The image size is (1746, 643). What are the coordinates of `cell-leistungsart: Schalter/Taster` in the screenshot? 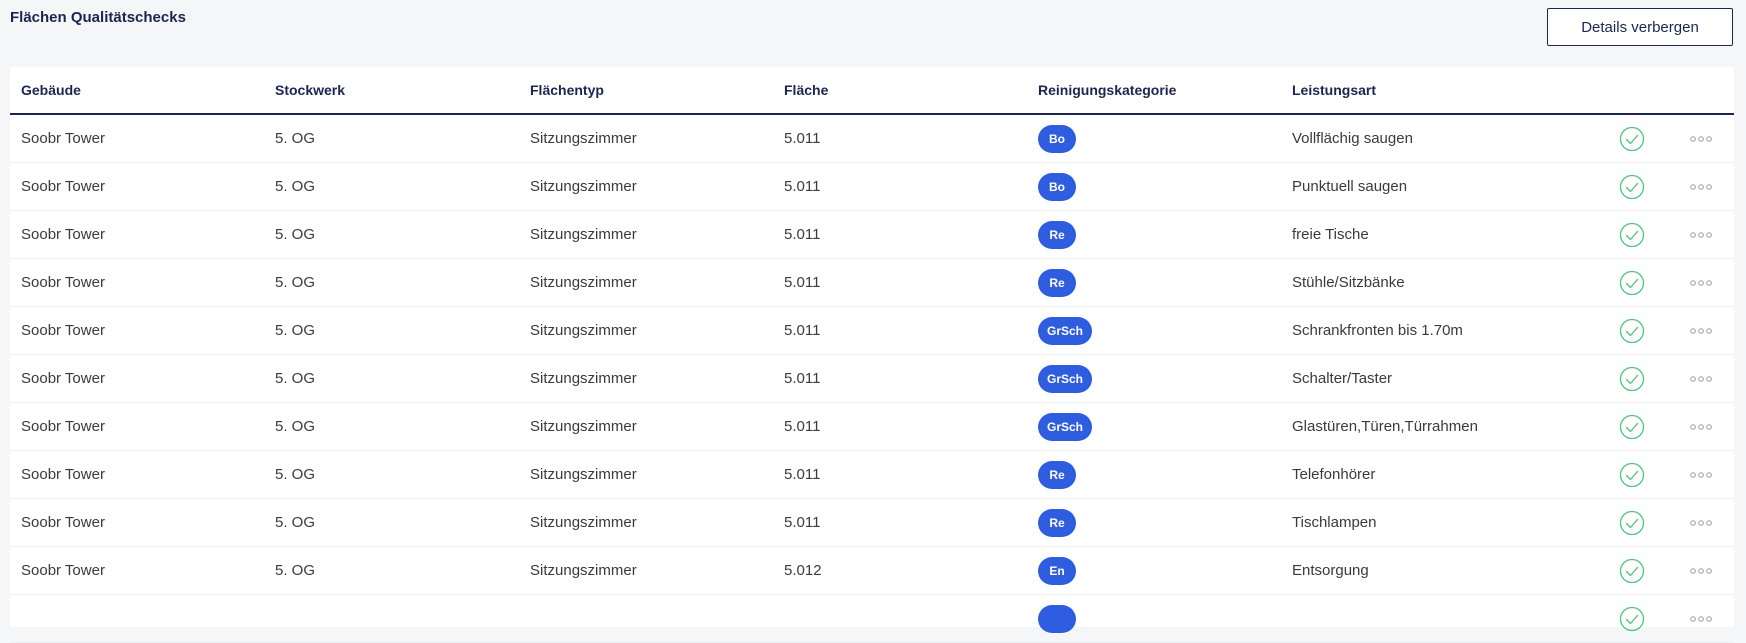 It's located at (1342, 378).